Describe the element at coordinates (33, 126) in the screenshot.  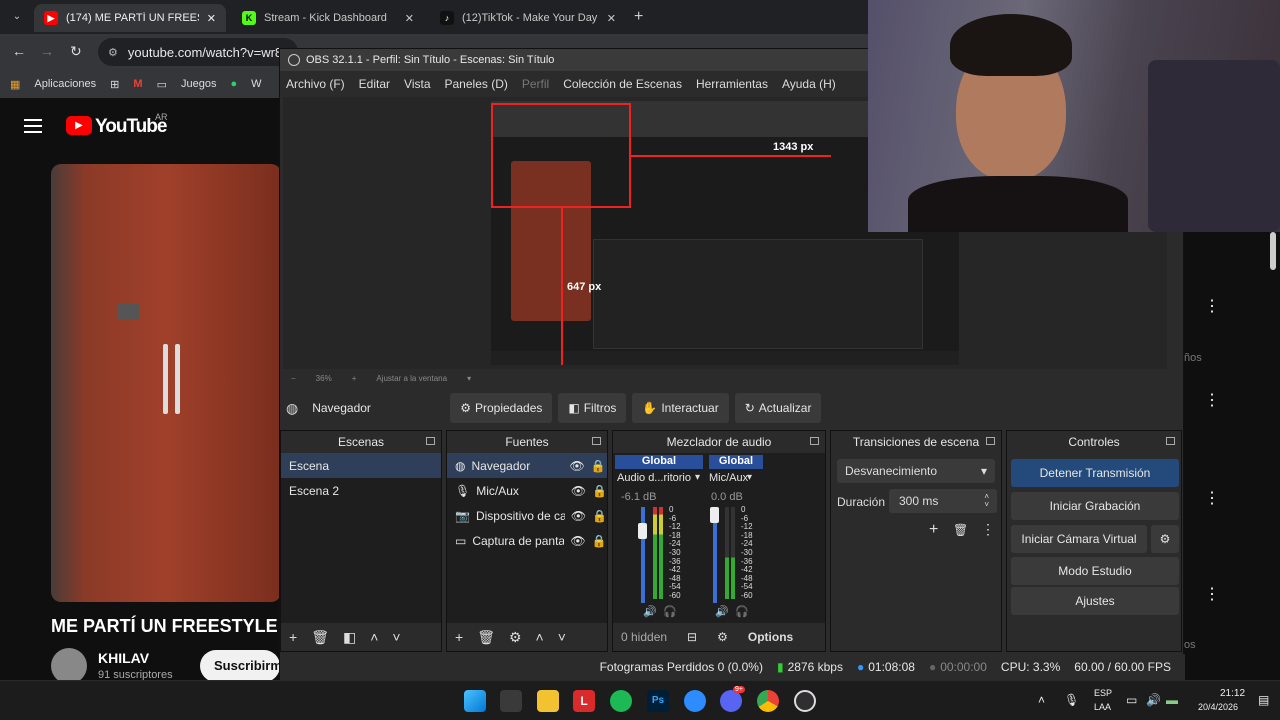
I see `menu-icon` at that location.